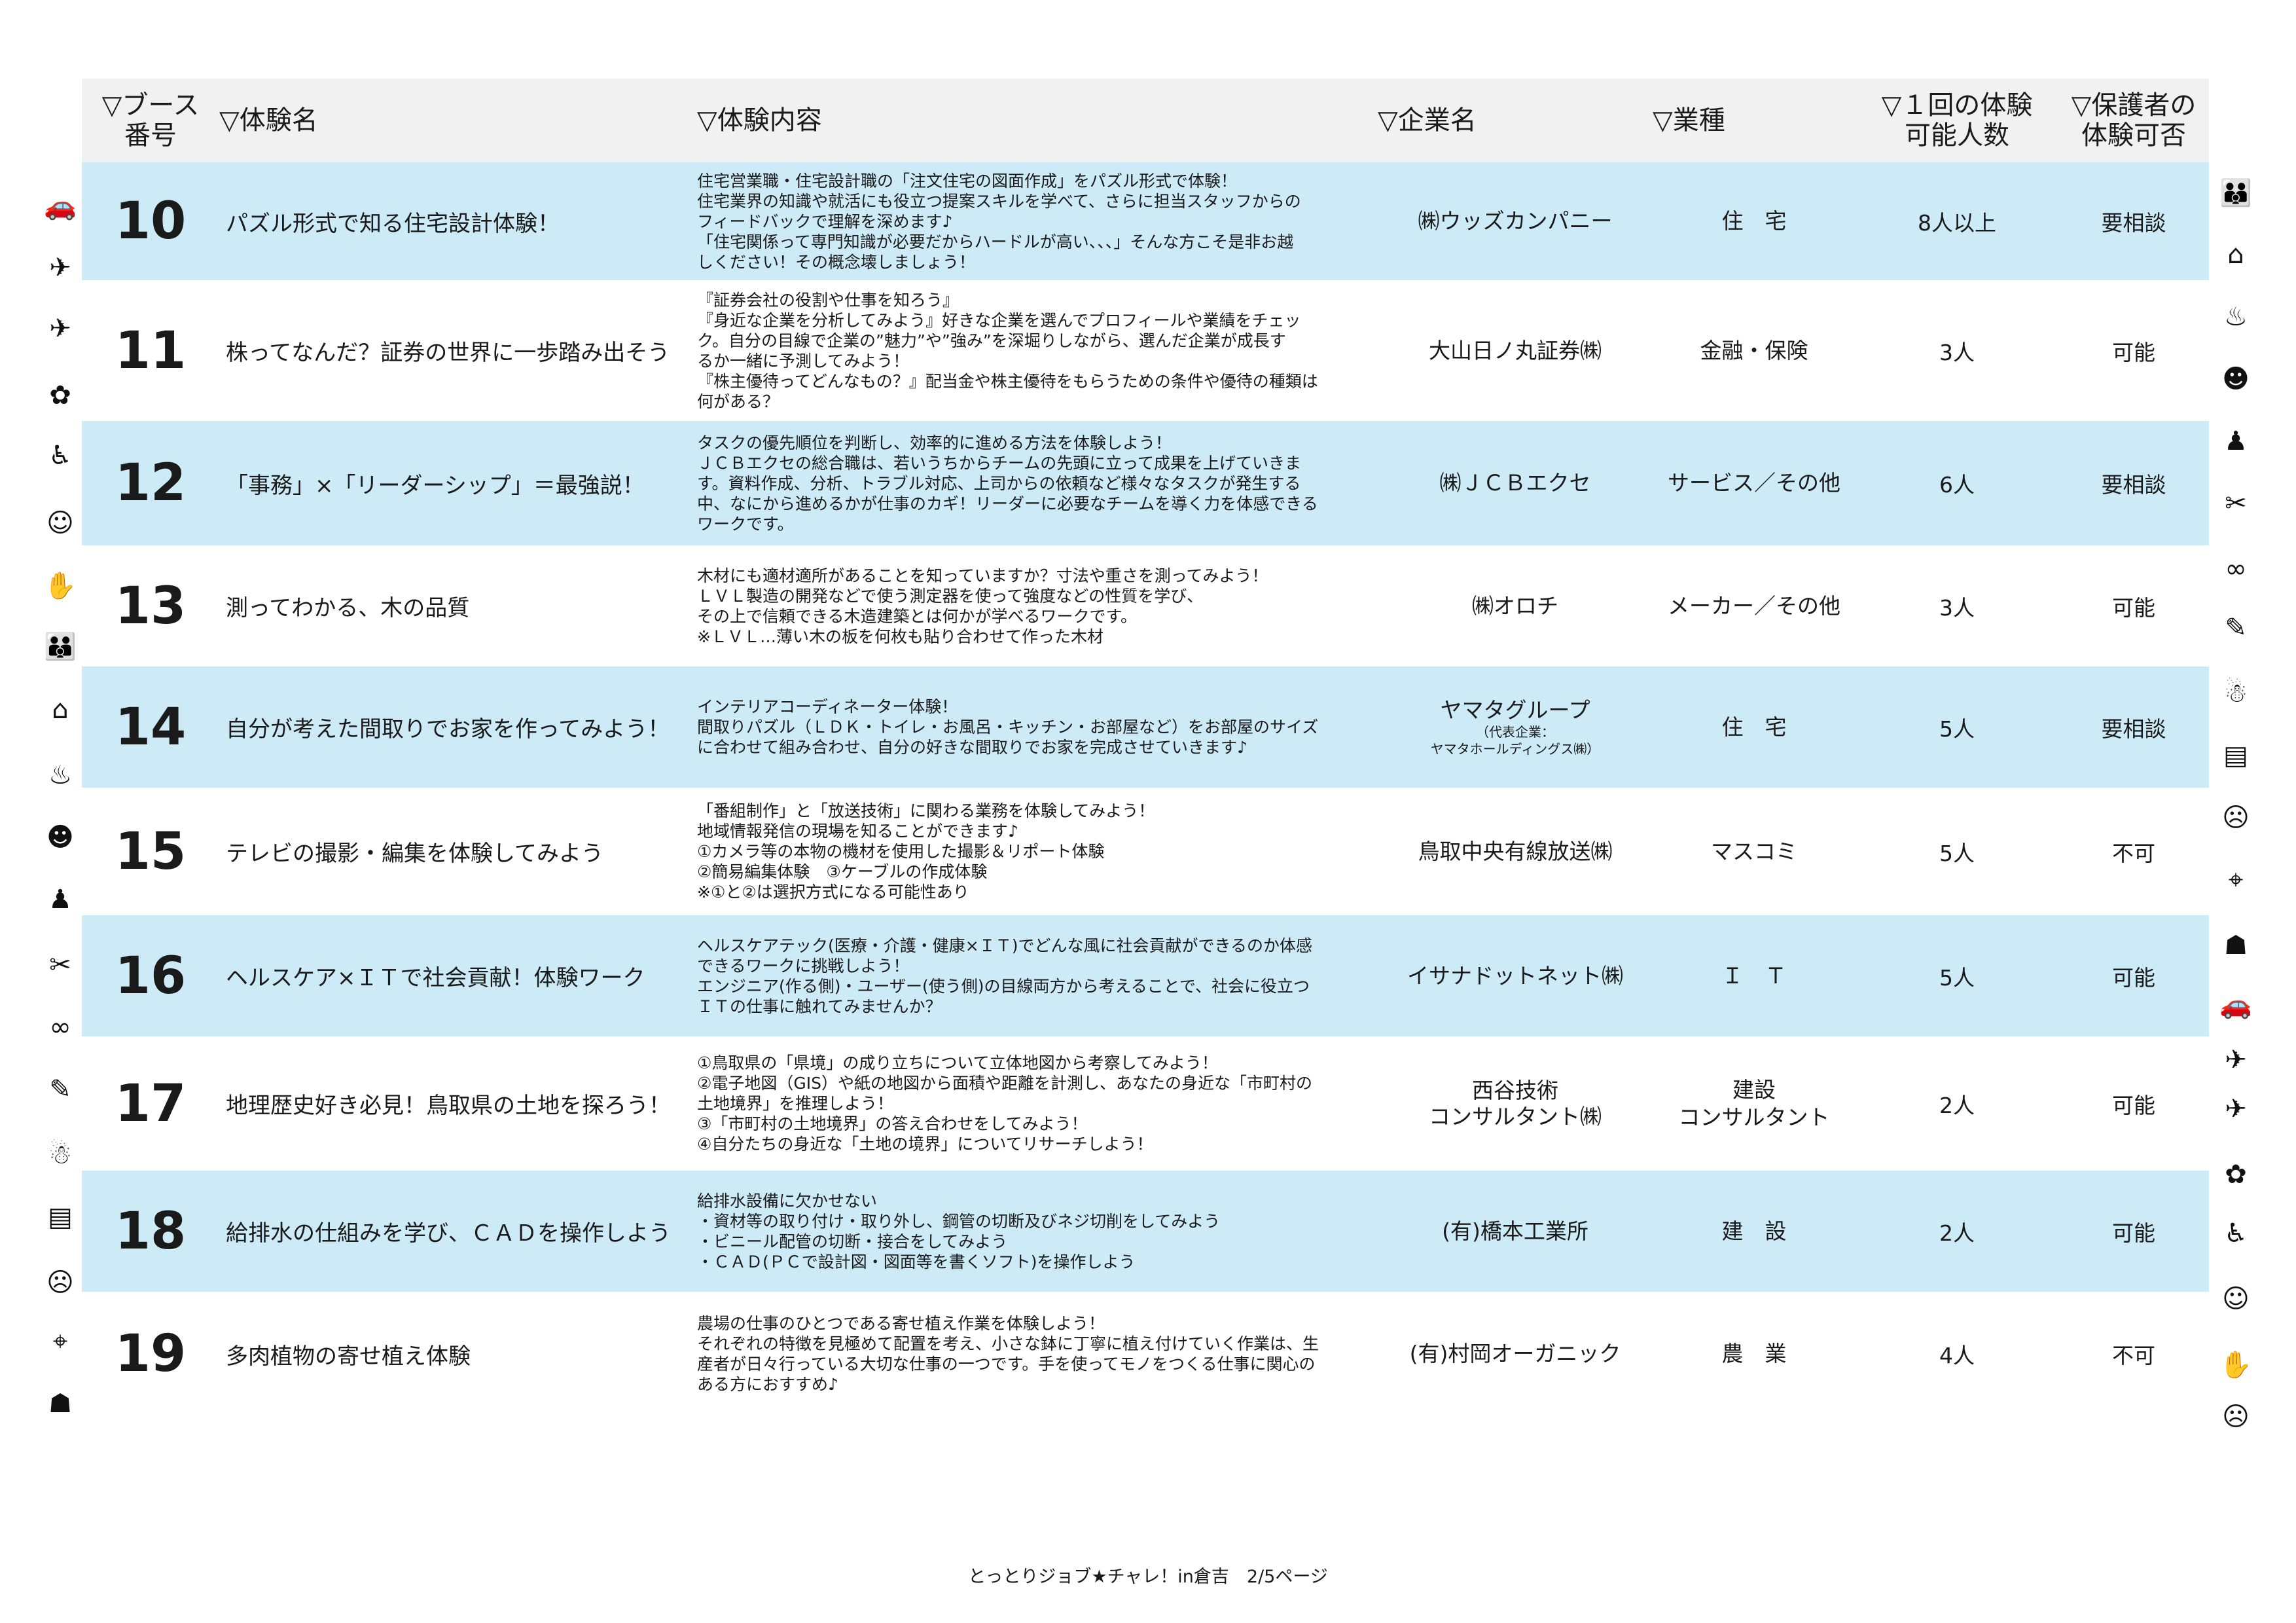 The height and width of the screenshot is (1623, 2296). I want to click on industry: マスコミ, so click(1754, 851).